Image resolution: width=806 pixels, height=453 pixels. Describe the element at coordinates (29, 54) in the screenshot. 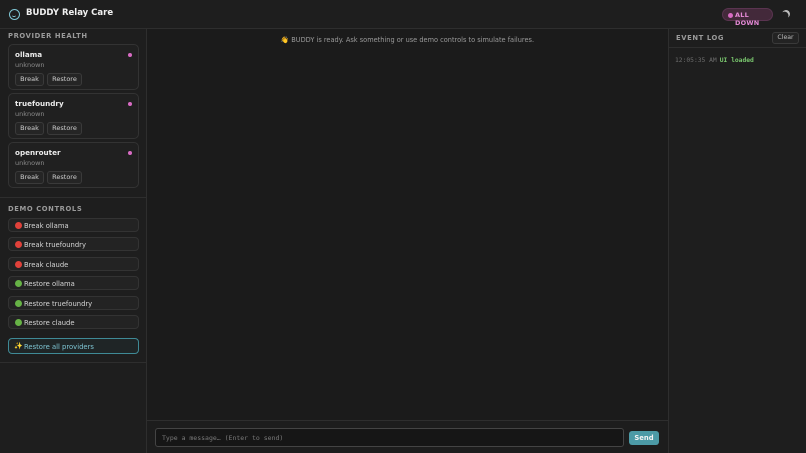

I see `provider-name: ollama` at that location.